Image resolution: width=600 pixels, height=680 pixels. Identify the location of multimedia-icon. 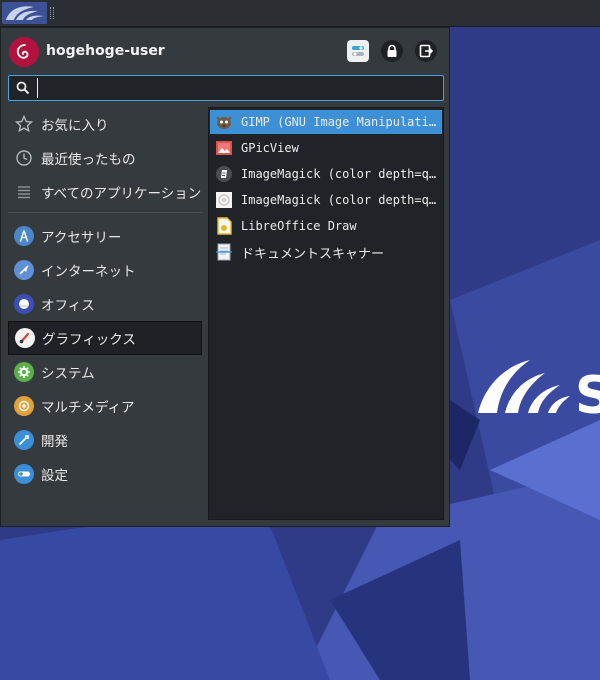
(24, 406).